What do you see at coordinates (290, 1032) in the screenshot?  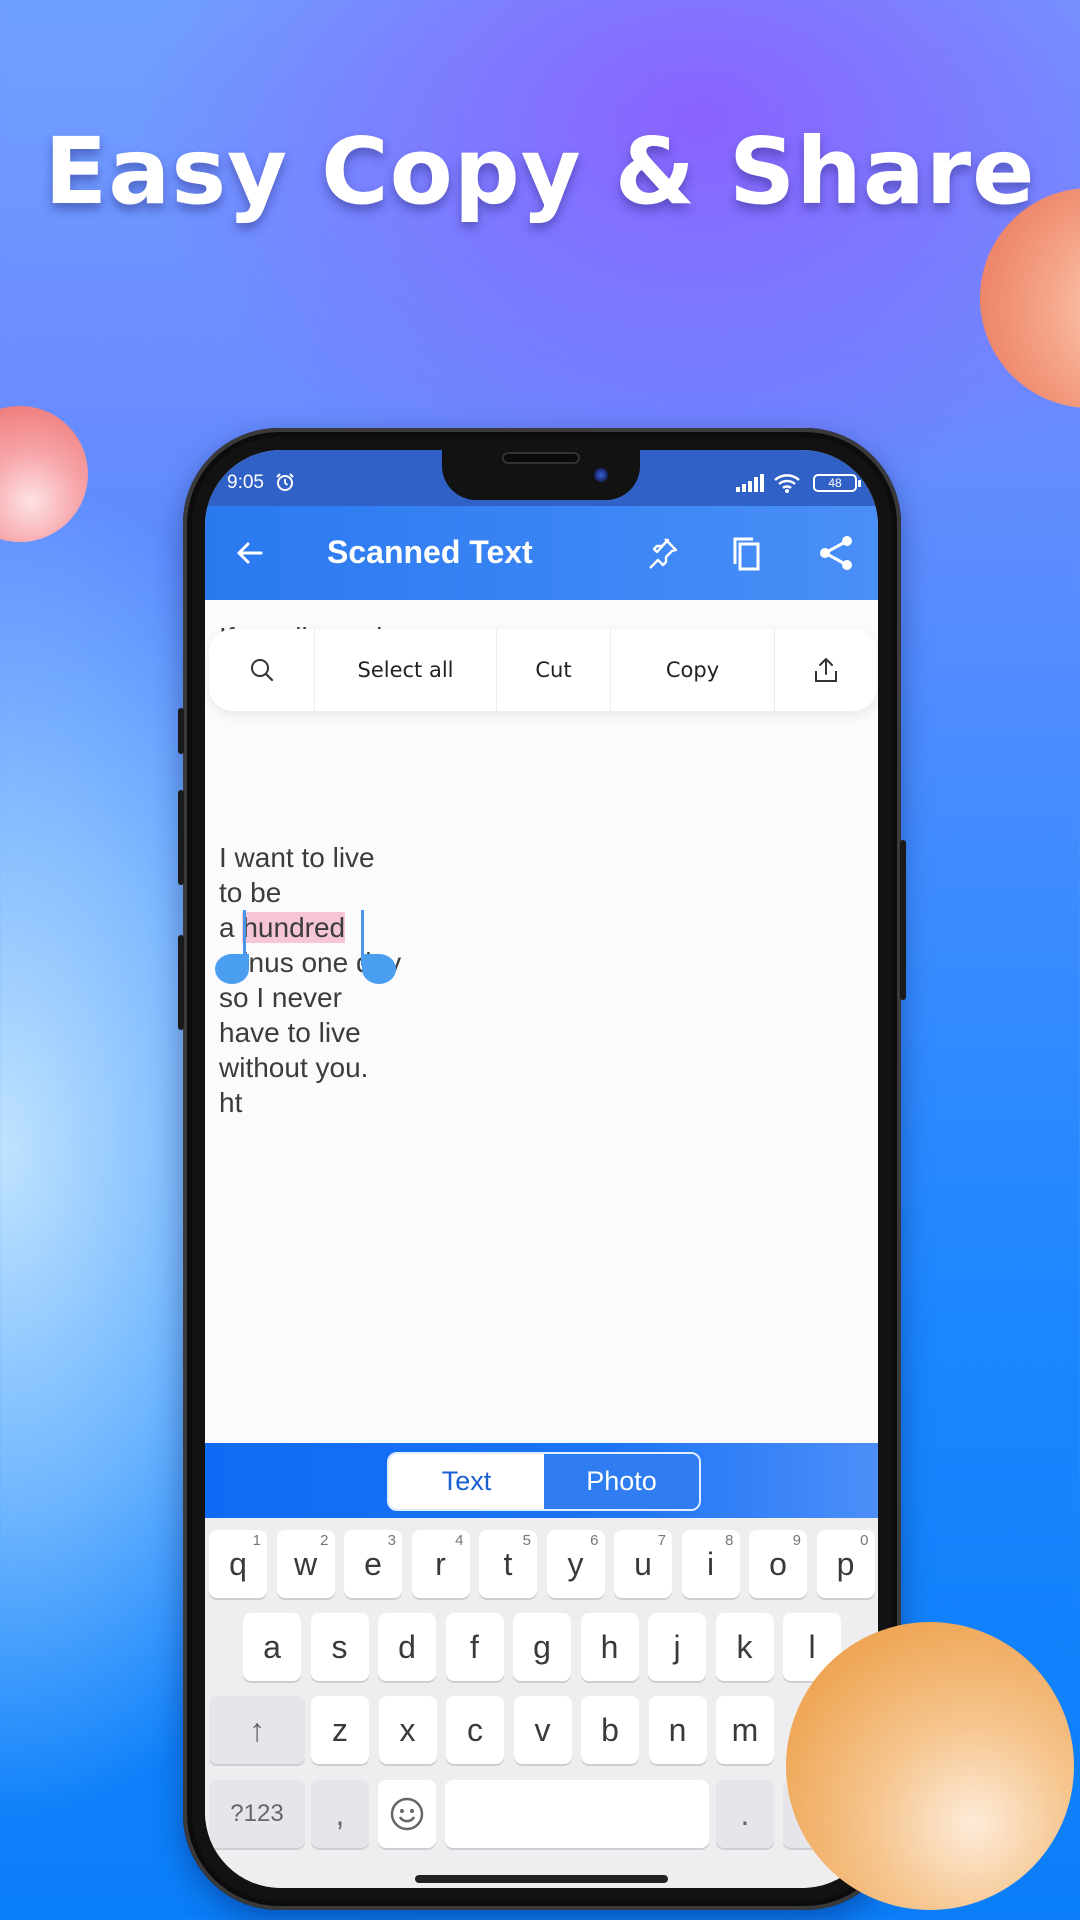 I see `text-line: have to live` at bounding box center [290, 1032].